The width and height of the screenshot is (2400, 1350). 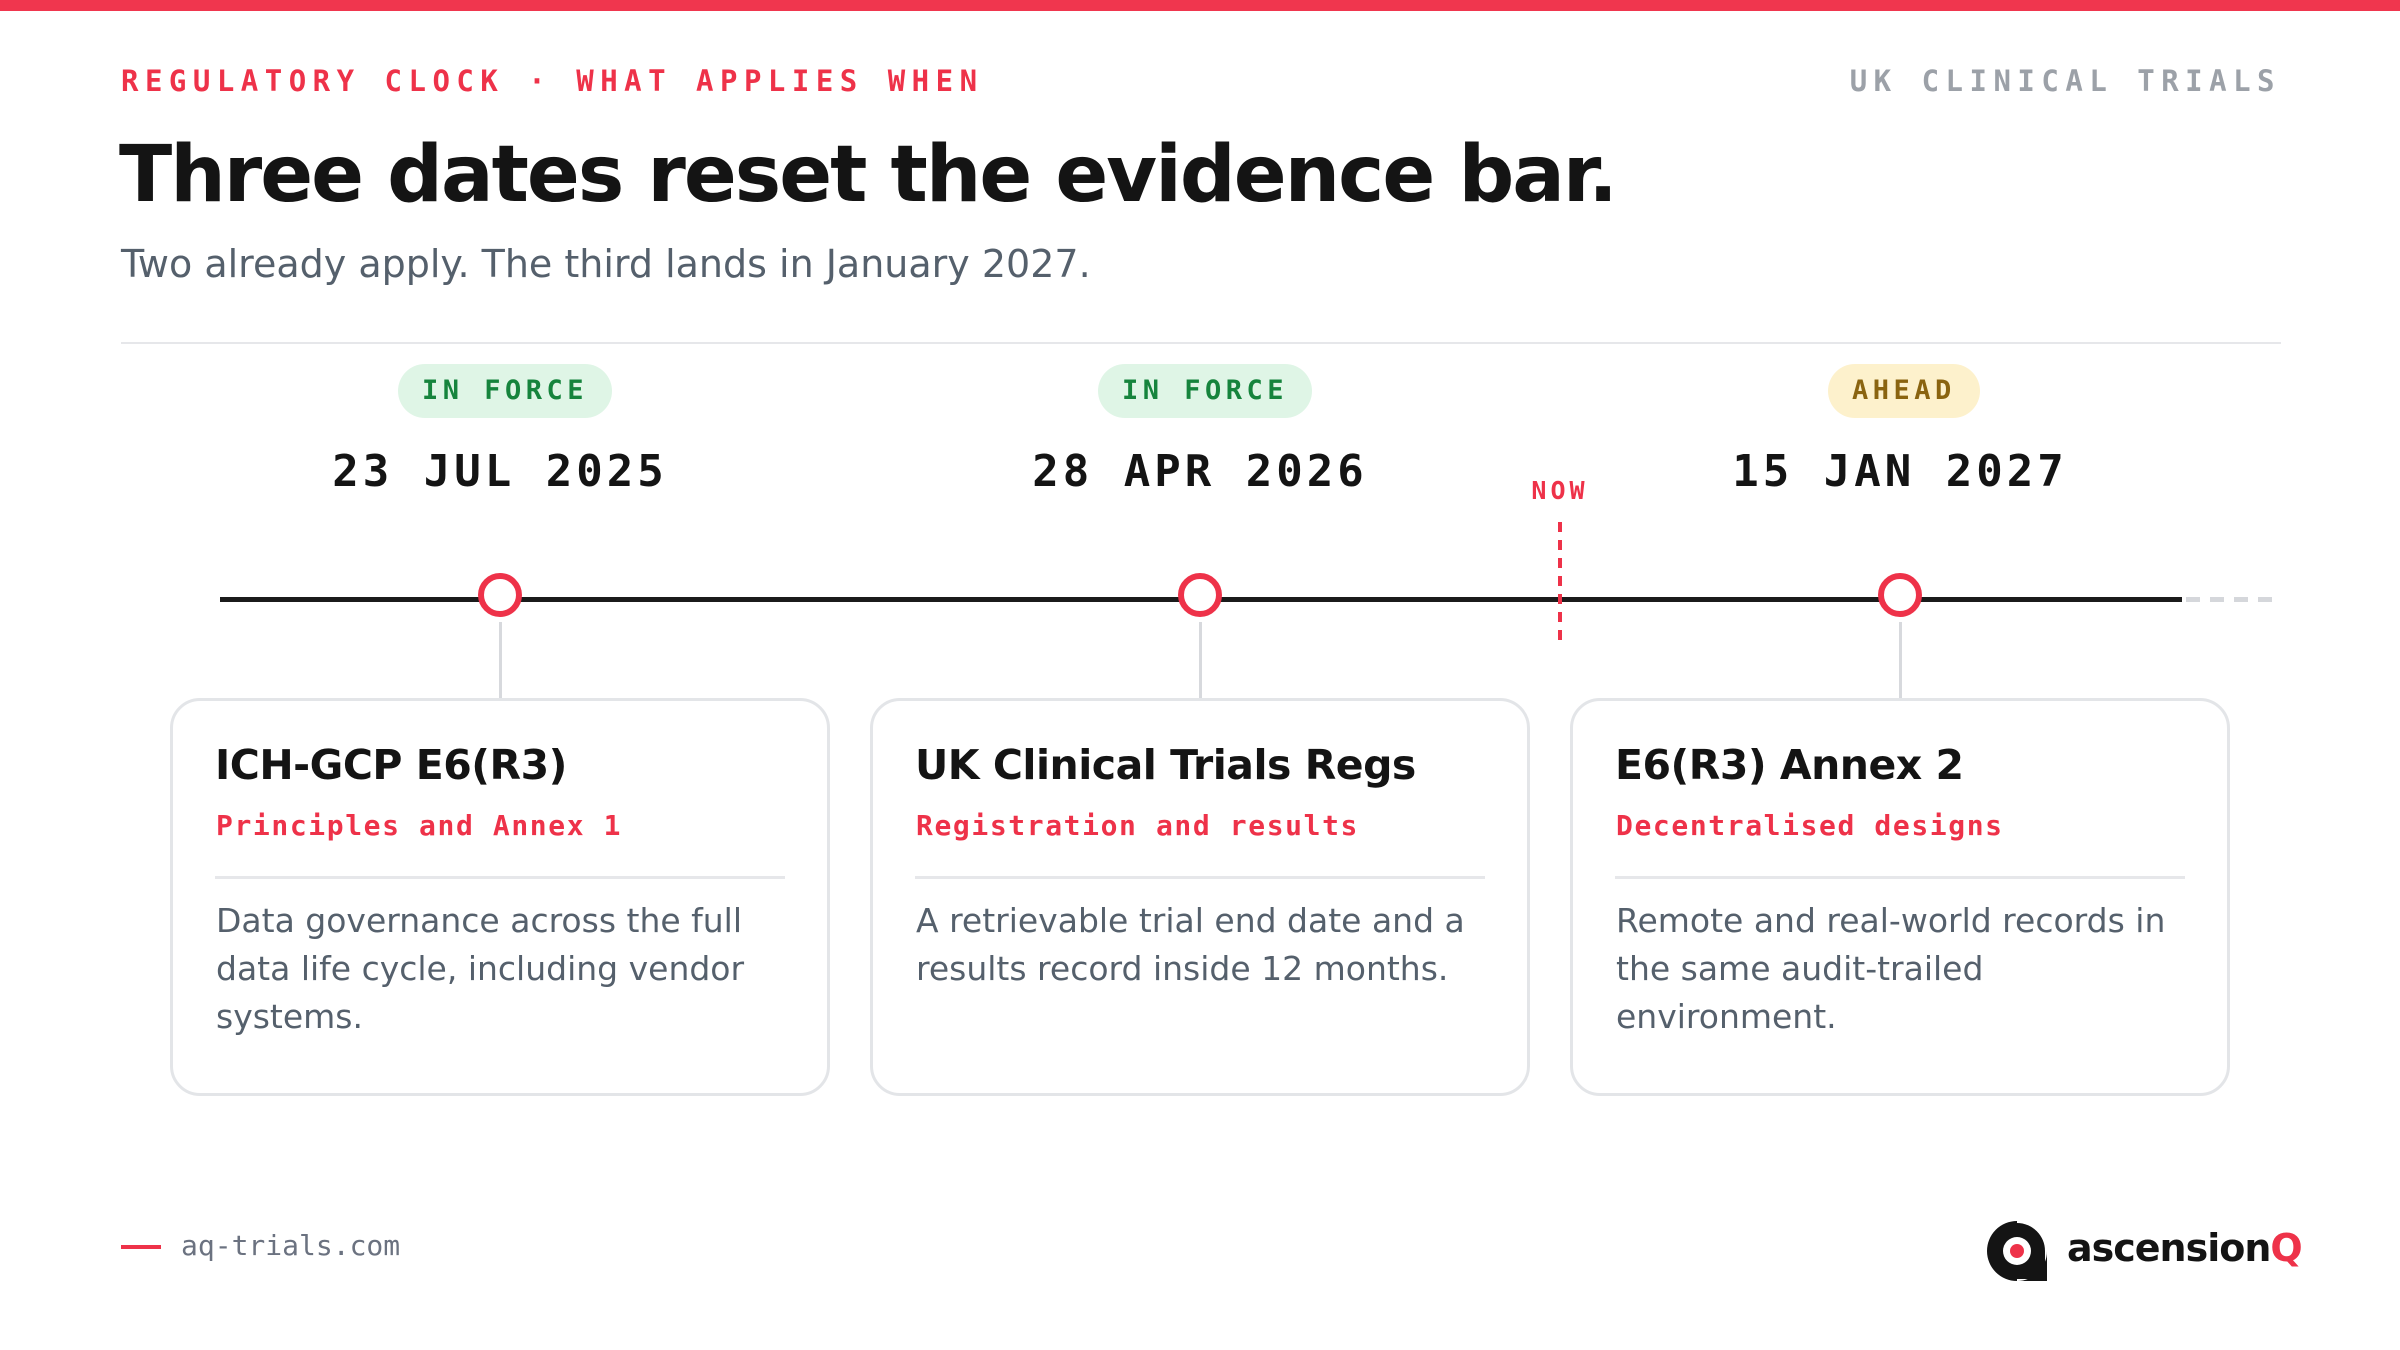 I want to click on logo-wordmark-accent: Q, so click(x=2286, y=1248).